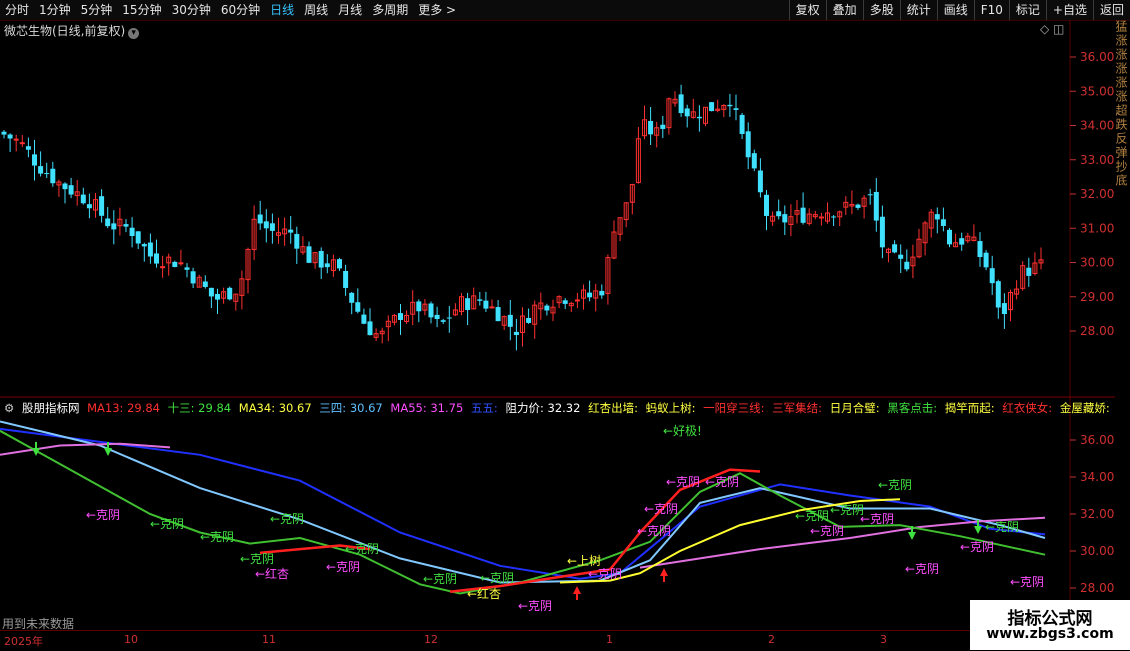  What do you see at coordinates (1027, 10) in the screenshot?
I see `mark-button: 标记` at bounding box center [1027, 10].